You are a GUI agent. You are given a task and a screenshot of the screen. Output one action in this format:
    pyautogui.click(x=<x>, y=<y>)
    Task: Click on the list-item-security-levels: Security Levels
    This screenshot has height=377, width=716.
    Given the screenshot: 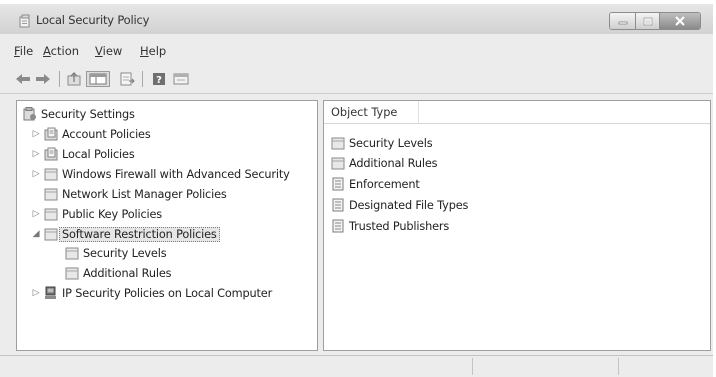 What is the action you would take?
    pyautogui.click(x=382, y=143)
    